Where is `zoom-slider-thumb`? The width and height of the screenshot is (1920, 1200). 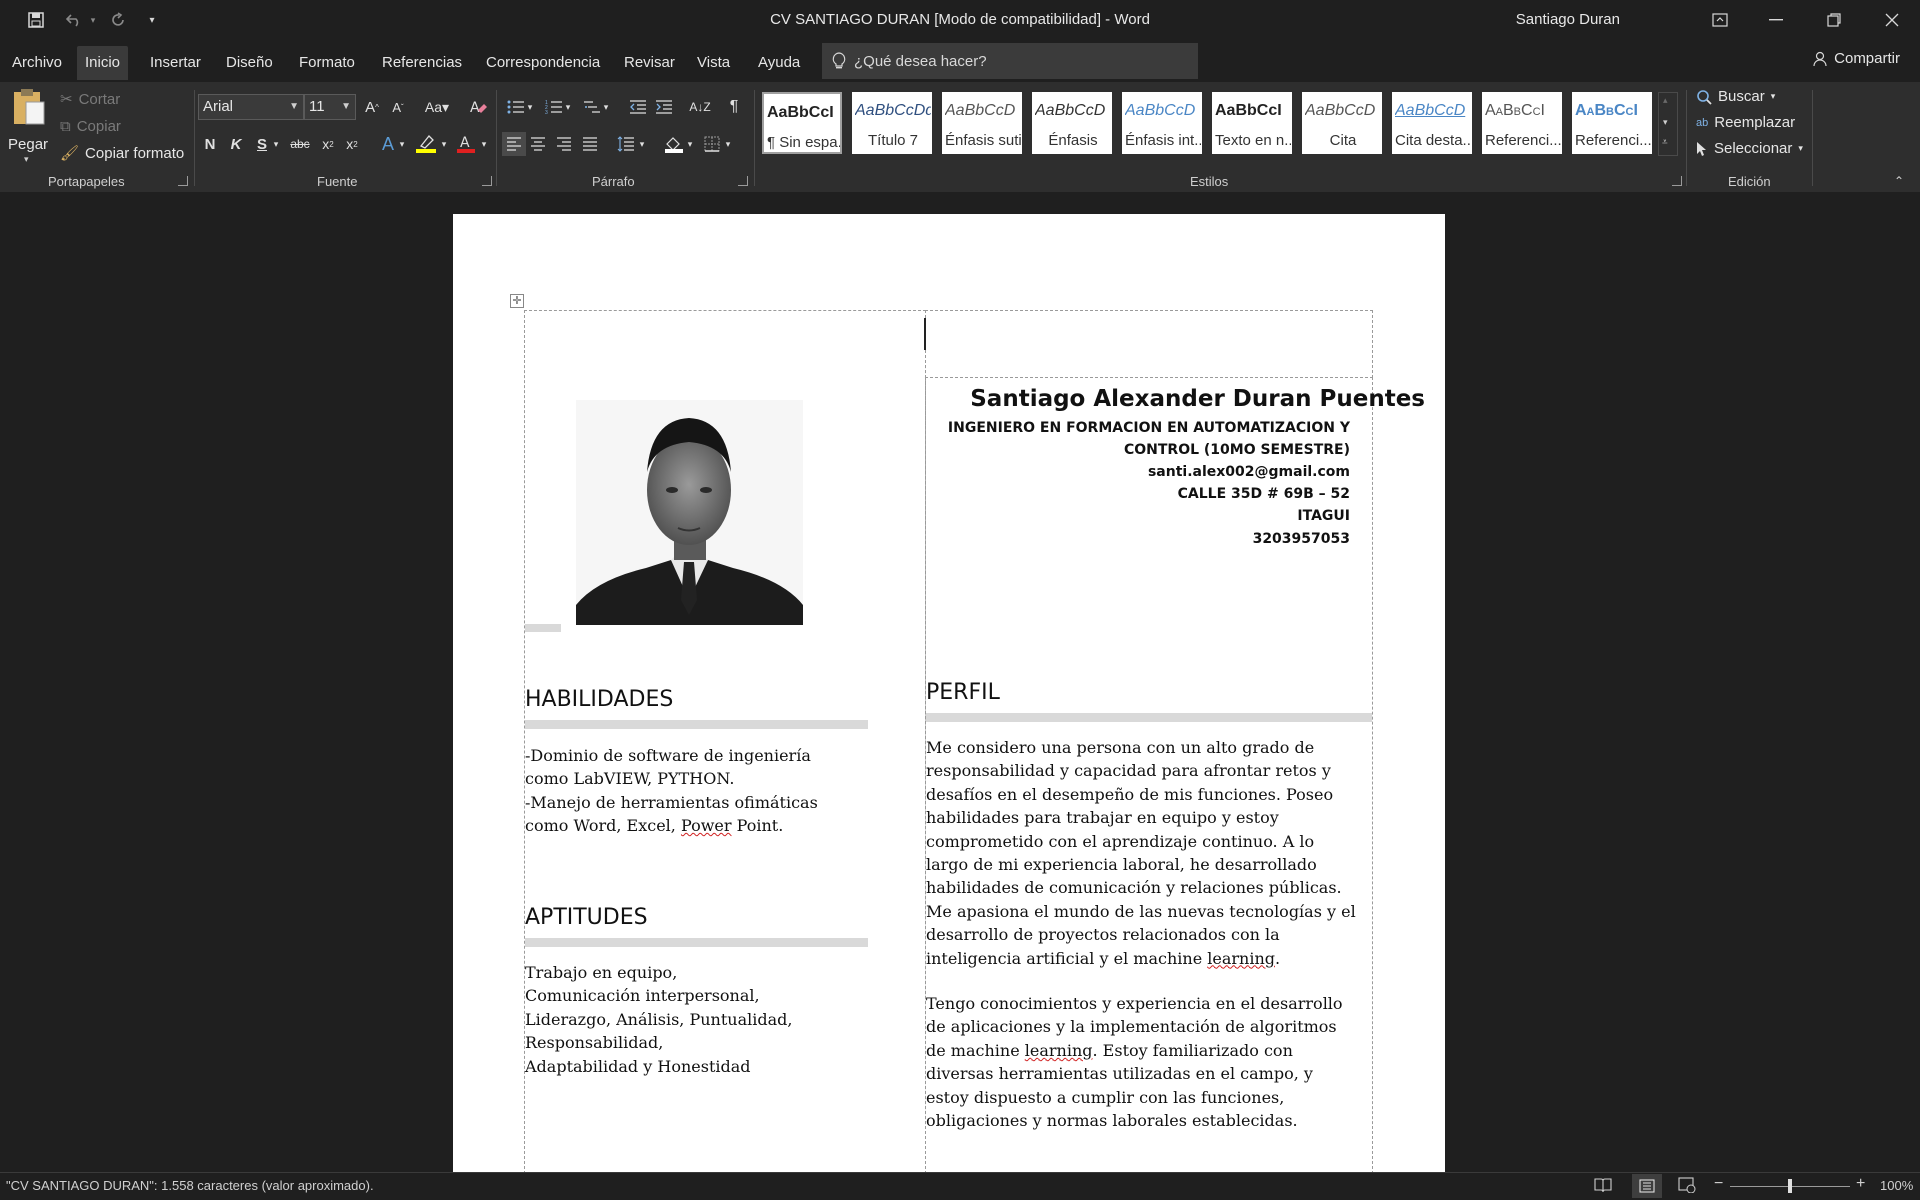 zoom-slider-thumb is located at coordinates (1790, 1186).